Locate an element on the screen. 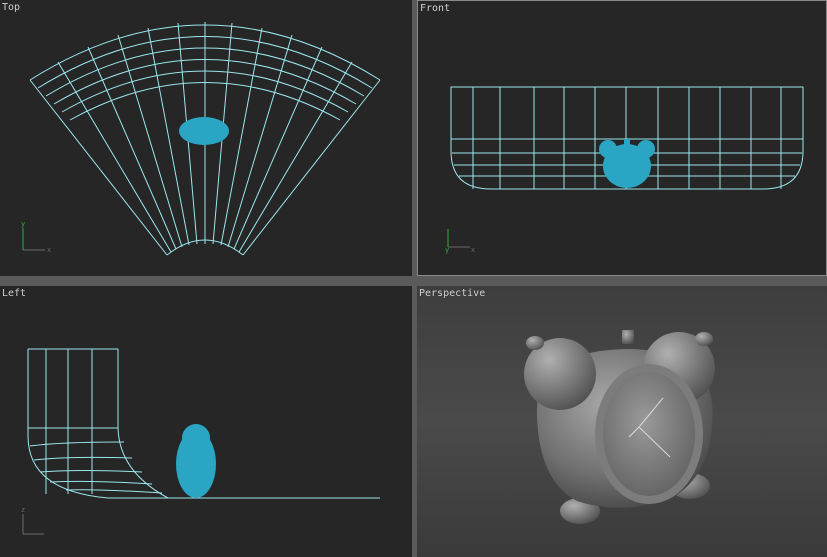  clock-object-top is located at coordinates (204, 131).